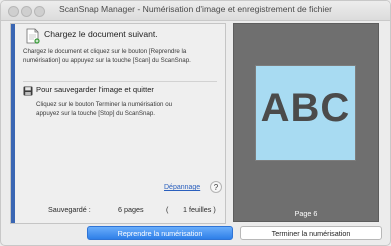 Image resolution: width=391 pixels, height=246 pixels. Describe the element at coordinates (167, 209) in the screenshot. I see `saved-open-paren: (` at that location.